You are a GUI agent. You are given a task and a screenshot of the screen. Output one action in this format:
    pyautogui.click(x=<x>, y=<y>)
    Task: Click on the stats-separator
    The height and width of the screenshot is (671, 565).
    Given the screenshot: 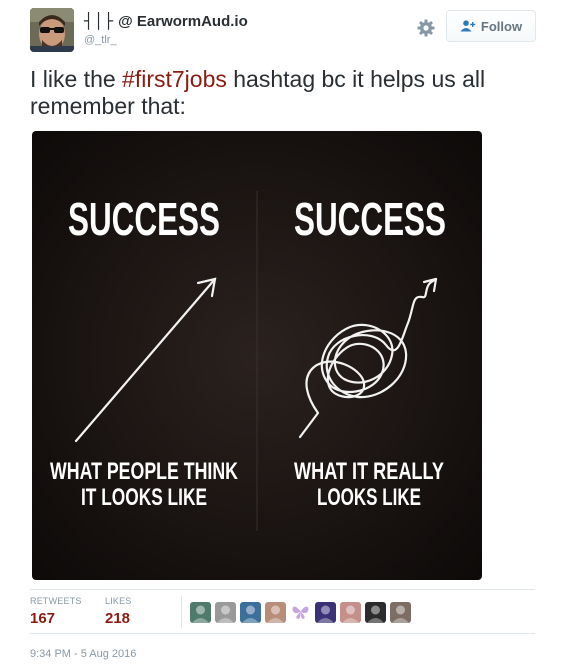 What is the action you would take?
    pyautogui.click(x=181, y=612)
    